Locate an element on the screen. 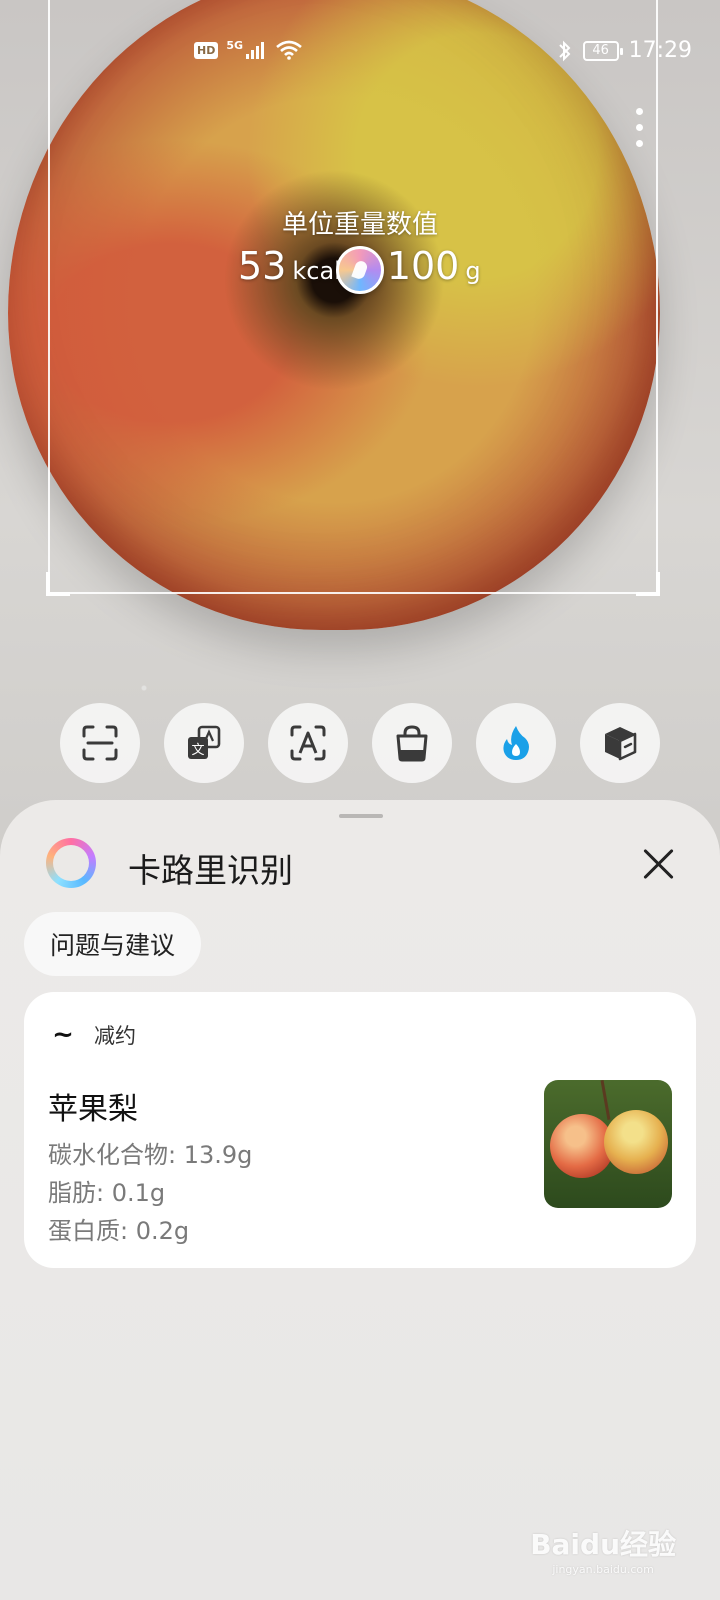 The width and height of the screenshot is (720, 1600). provider-logo-icon: ~ is located at coordinates (63, 1035).